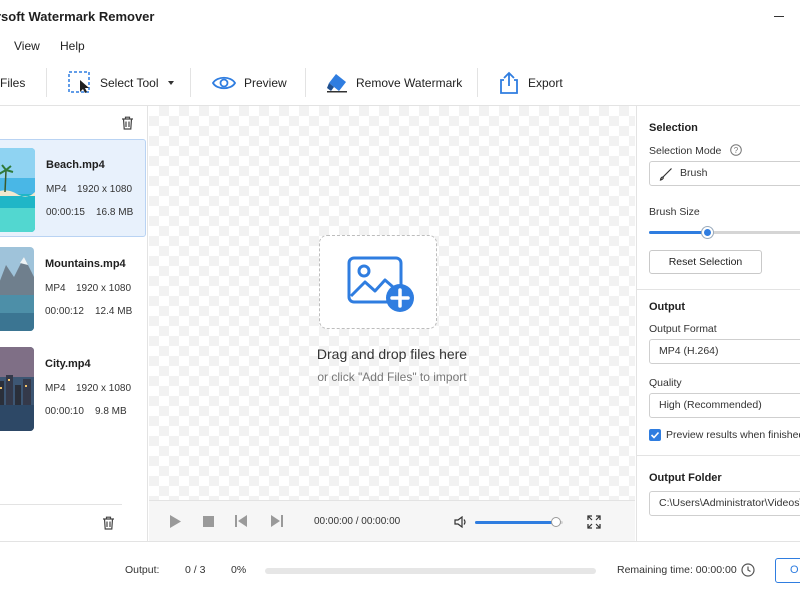 The width and height of the screenshot is (800, 600). Describe the element at coordinates (241, 521) in the screenshot. I see `previous-icon` at that location.